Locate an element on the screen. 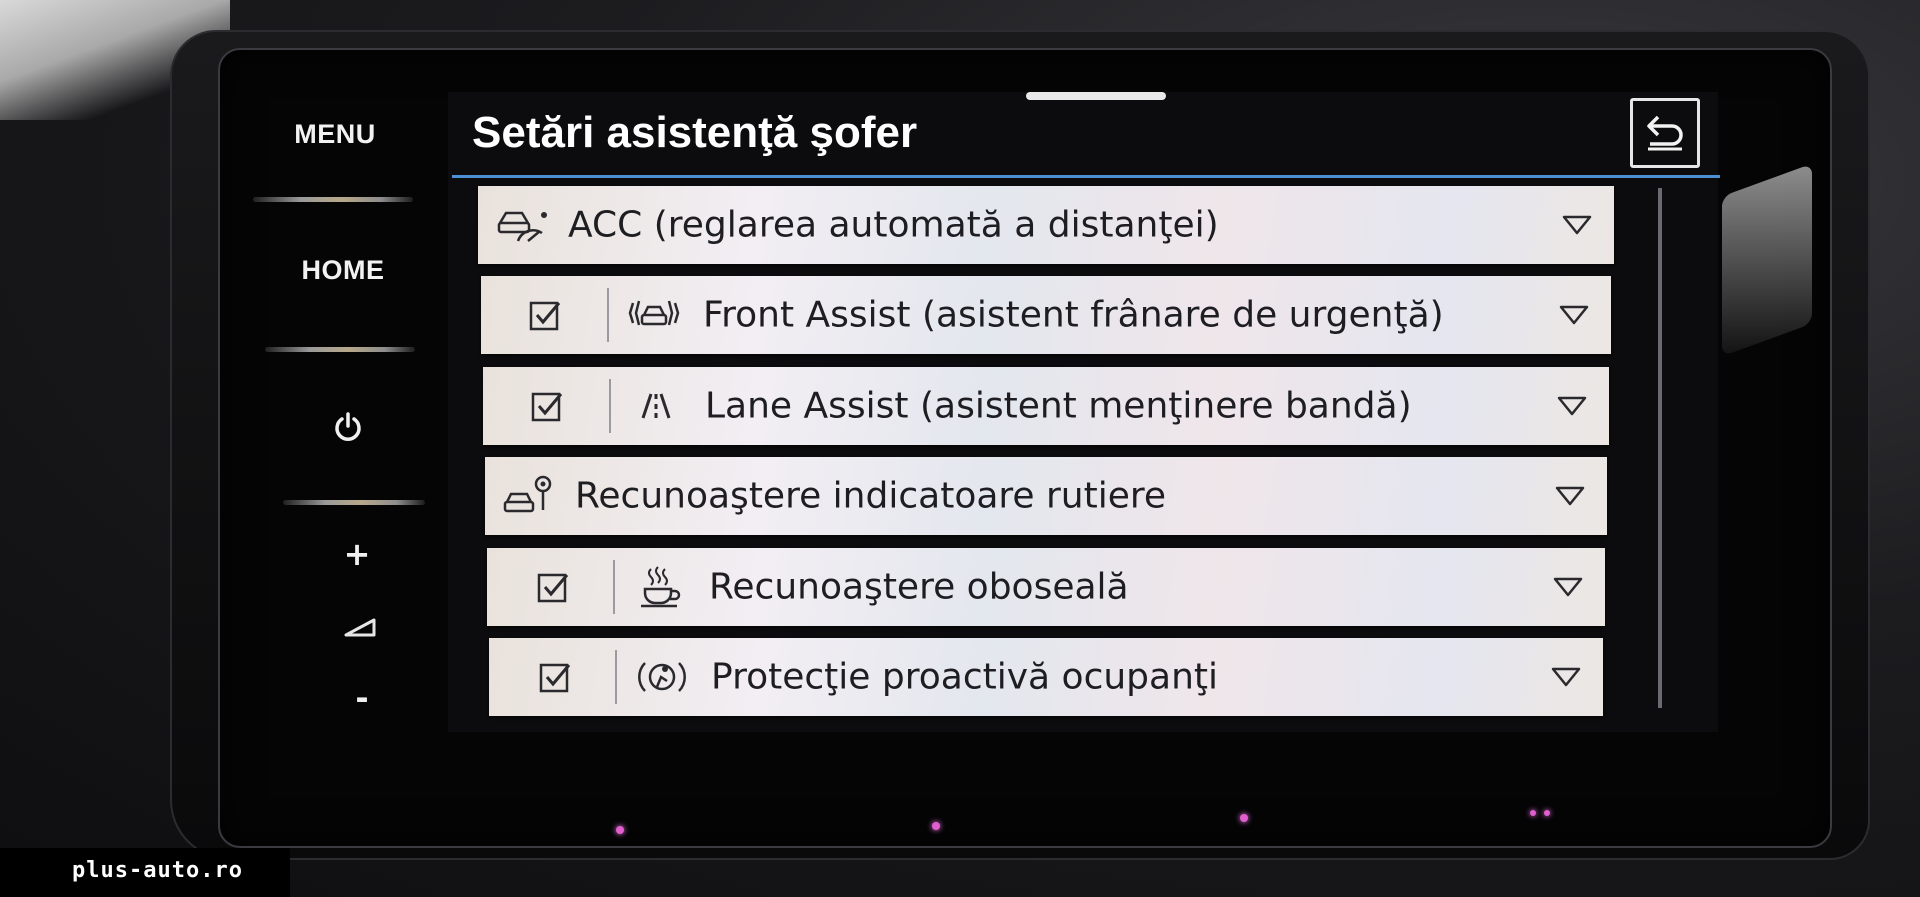 Image resolution: width=1920 pixels, height=897 pixels. volume-down-button: - is located at coordinates (362, 698).